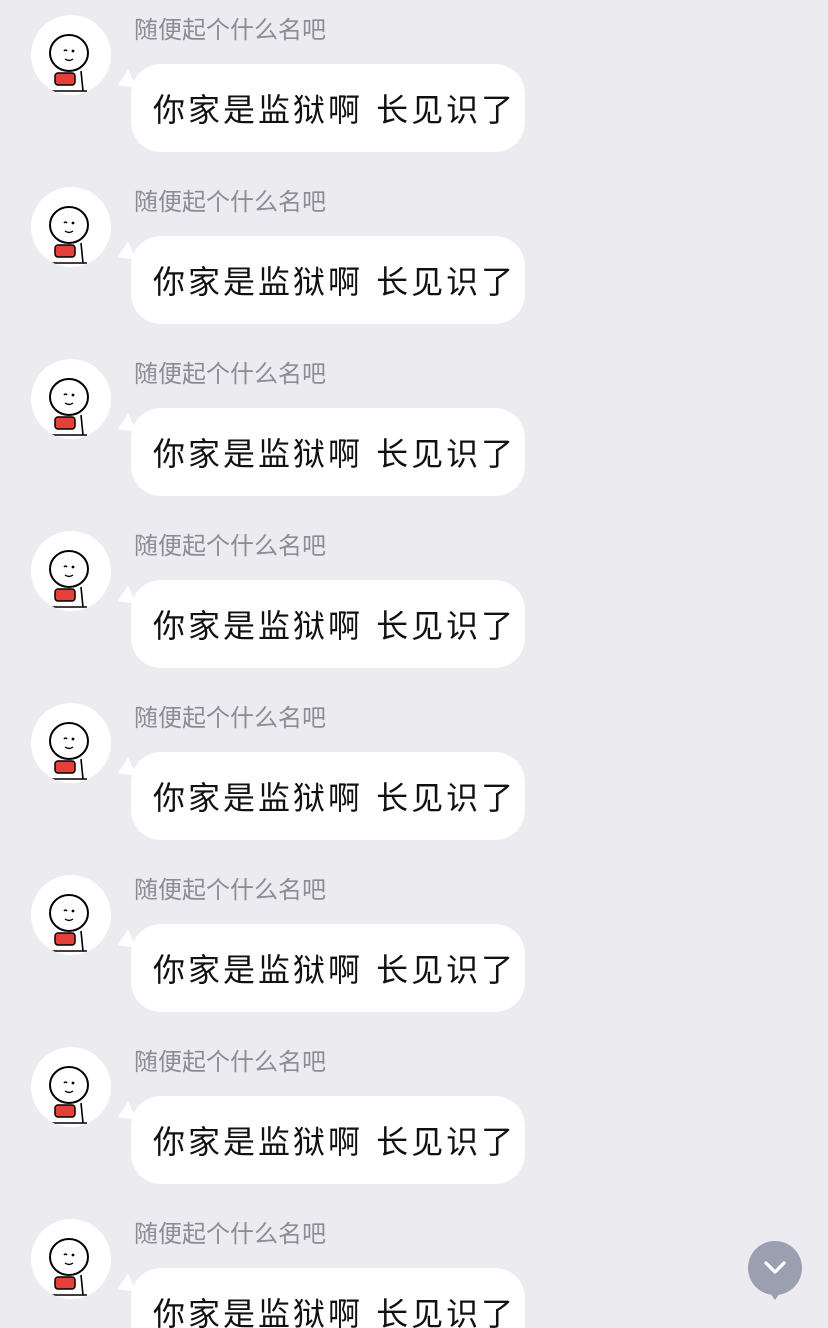 This screenshot has height=1328, width=828. I want to click on chevron-down-icon, so click(775, 1267).